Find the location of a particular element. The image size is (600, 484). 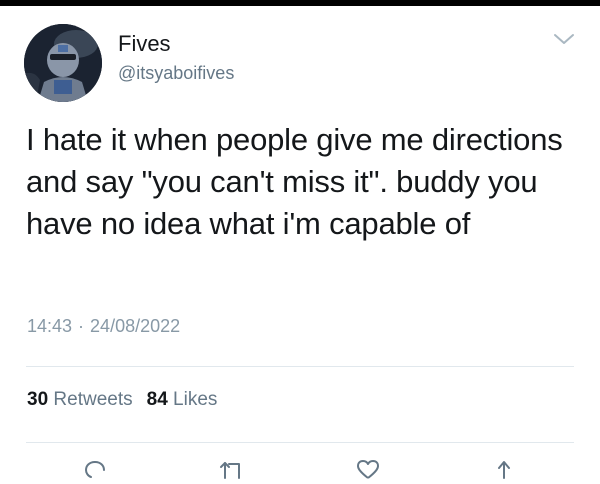

action-bar is located at coordinates (300, 469).